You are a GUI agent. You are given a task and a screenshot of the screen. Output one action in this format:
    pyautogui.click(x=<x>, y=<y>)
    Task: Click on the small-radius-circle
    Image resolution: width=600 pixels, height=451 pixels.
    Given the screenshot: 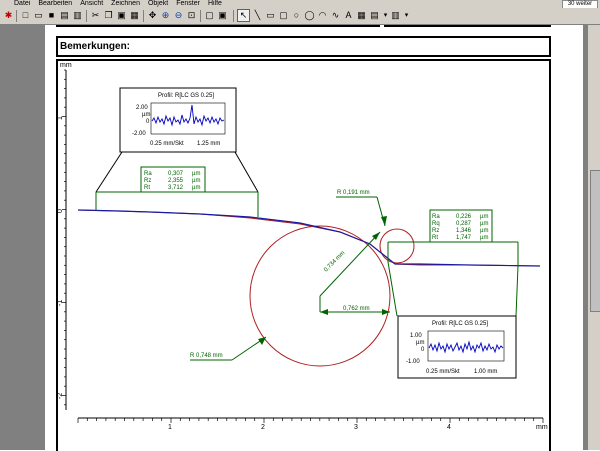 What is the action you would take?
    pyautogui.click(x=397, y=246)
    